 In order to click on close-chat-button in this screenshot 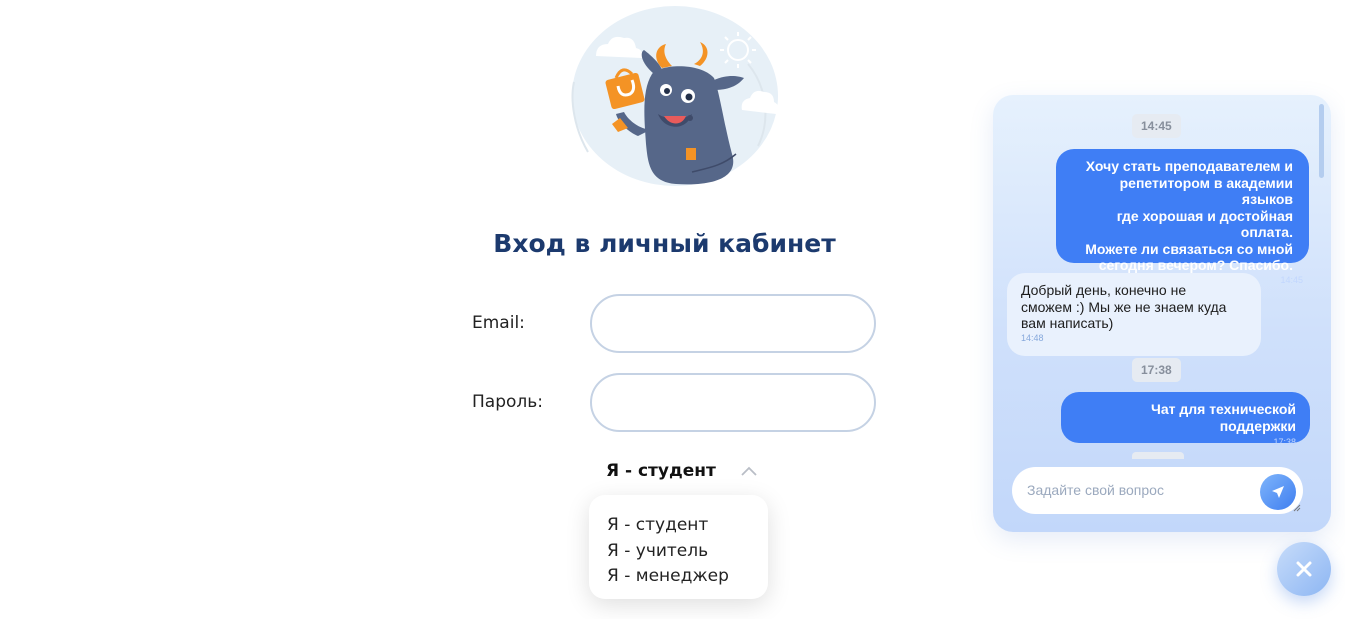, I will do `click(1304, 569)`.